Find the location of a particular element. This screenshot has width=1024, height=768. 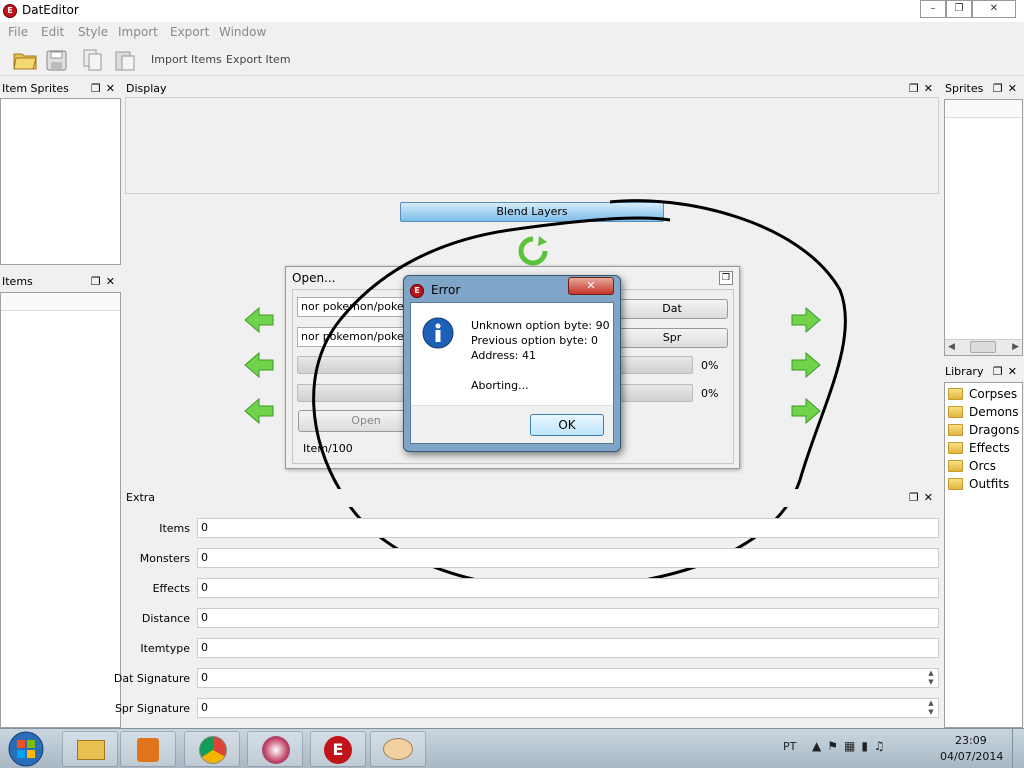

itemtype-label: Itemtype is located at coordinates (165, 648).